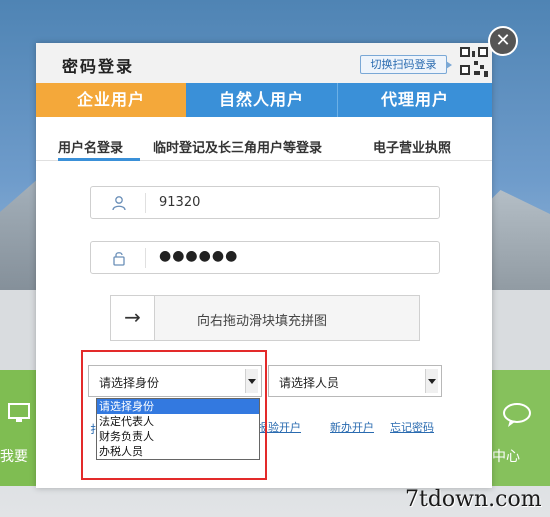 Image resolution: width=550 pixels, height=517 pixels. I want to click on user-type-tabs: 企业用户 自然人用户 代理用户, so click(264, 100).